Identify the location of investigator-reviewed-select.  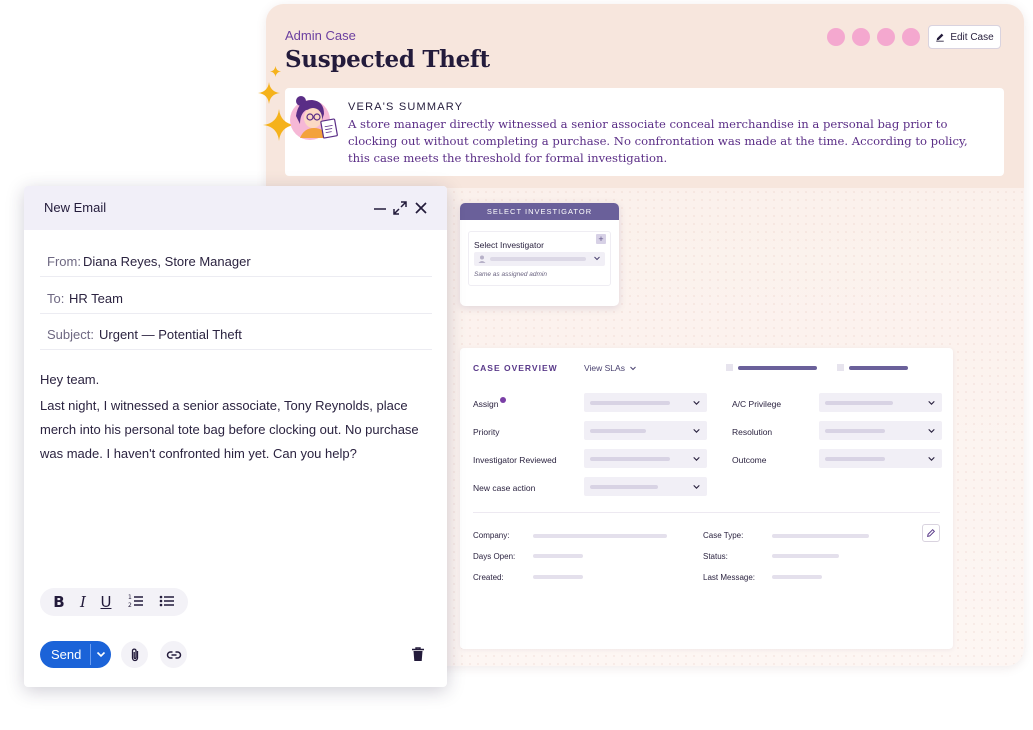
(645, 458).